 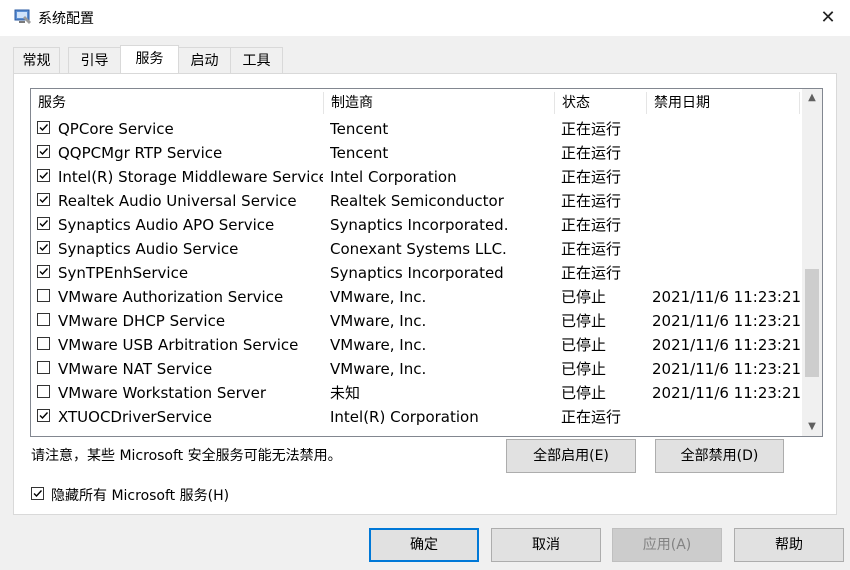 I want to click on scrollbar-thumb, so click(x=812, y=323).